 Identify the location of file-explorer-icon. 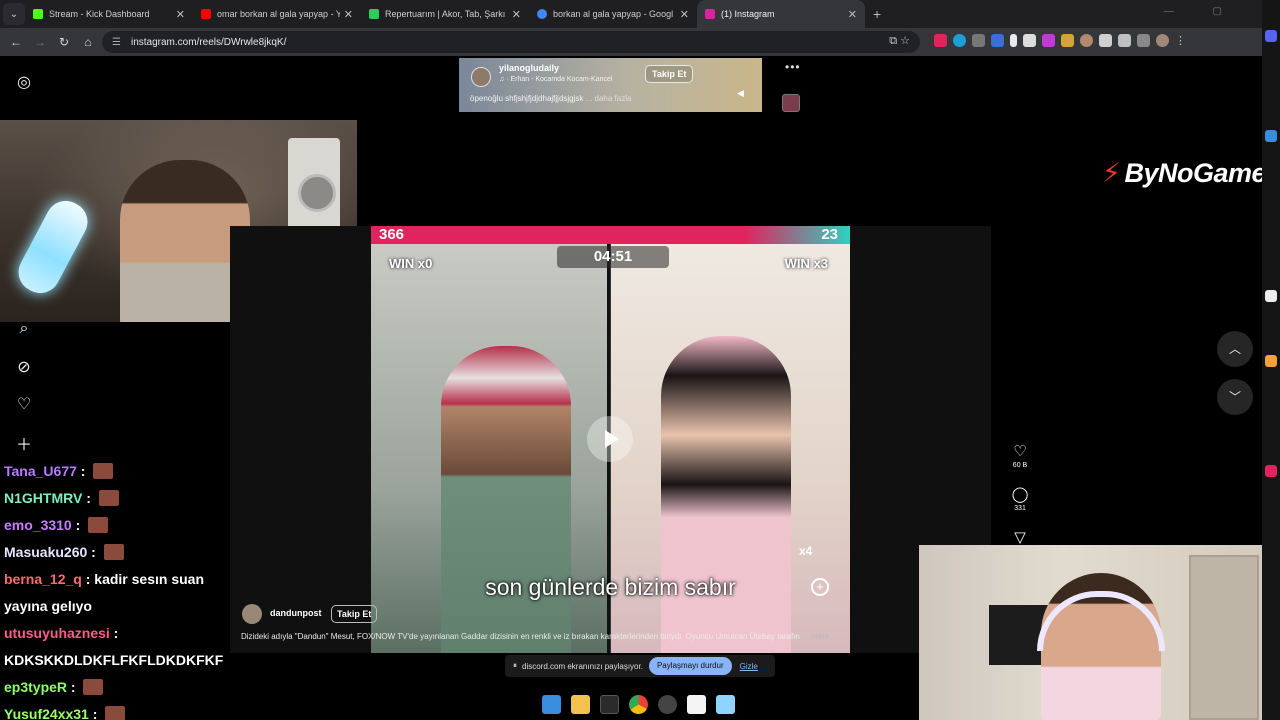
(580, 704).